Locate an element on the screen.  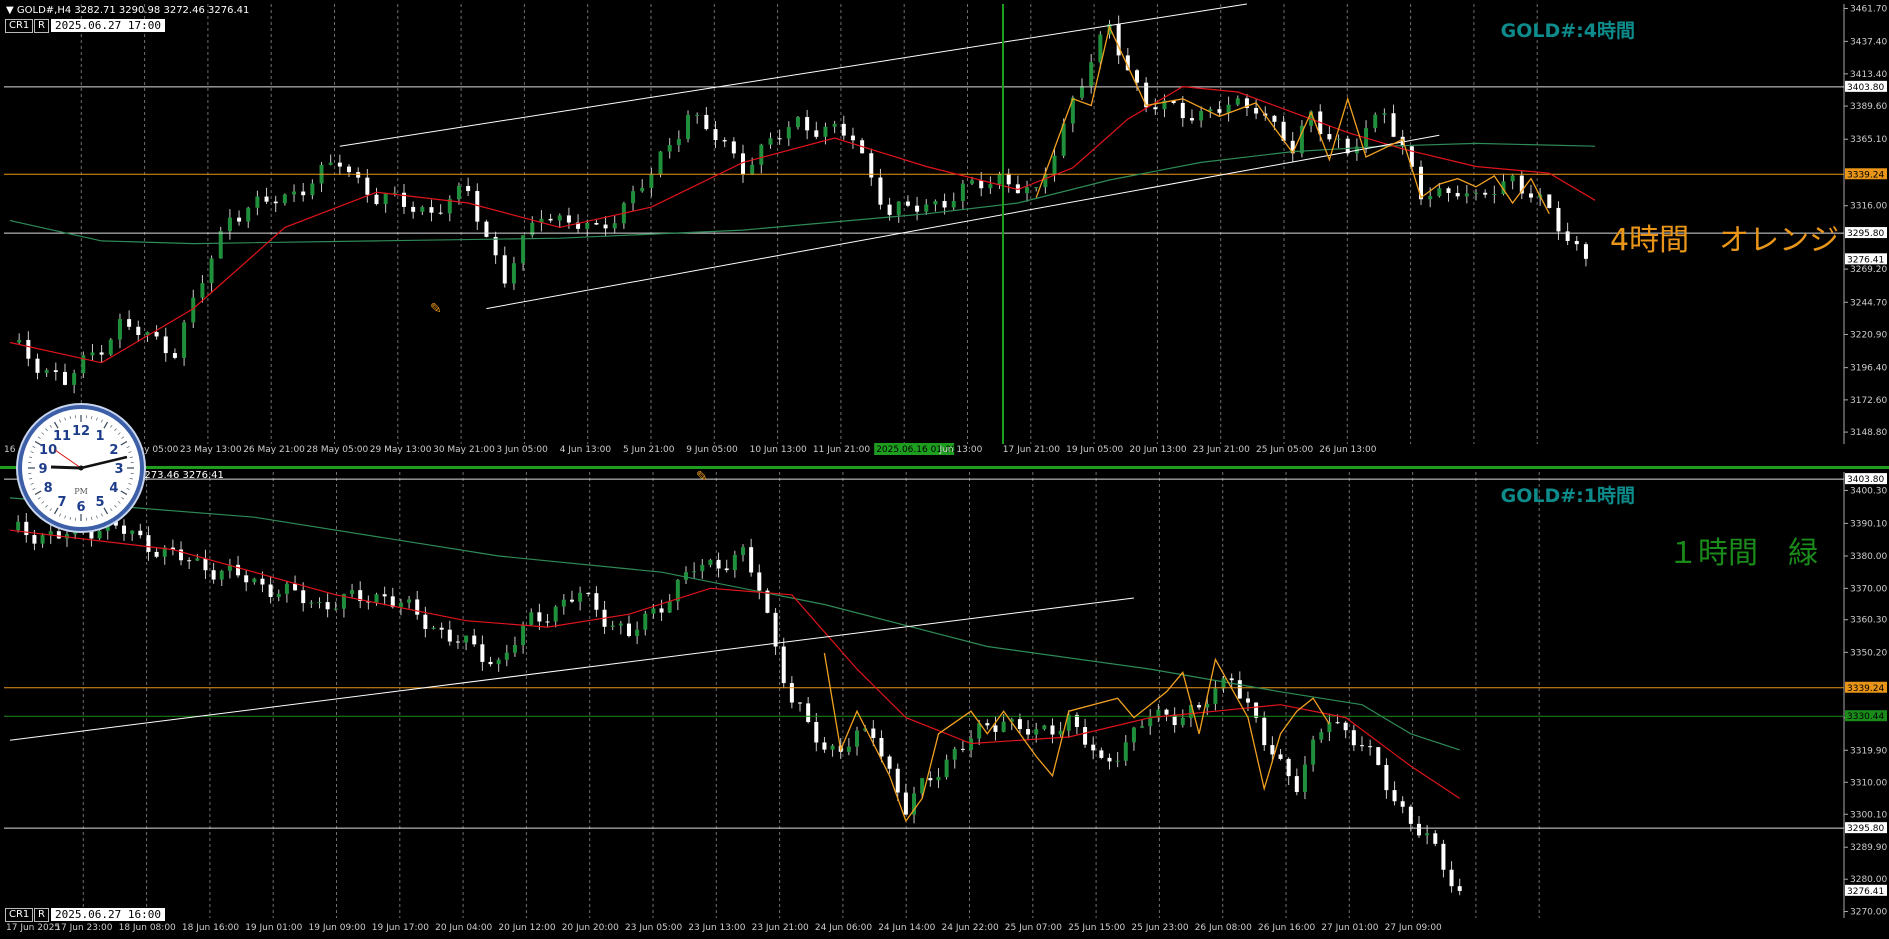
cr1-tag: CR1 is located at coordinates (19, 26).